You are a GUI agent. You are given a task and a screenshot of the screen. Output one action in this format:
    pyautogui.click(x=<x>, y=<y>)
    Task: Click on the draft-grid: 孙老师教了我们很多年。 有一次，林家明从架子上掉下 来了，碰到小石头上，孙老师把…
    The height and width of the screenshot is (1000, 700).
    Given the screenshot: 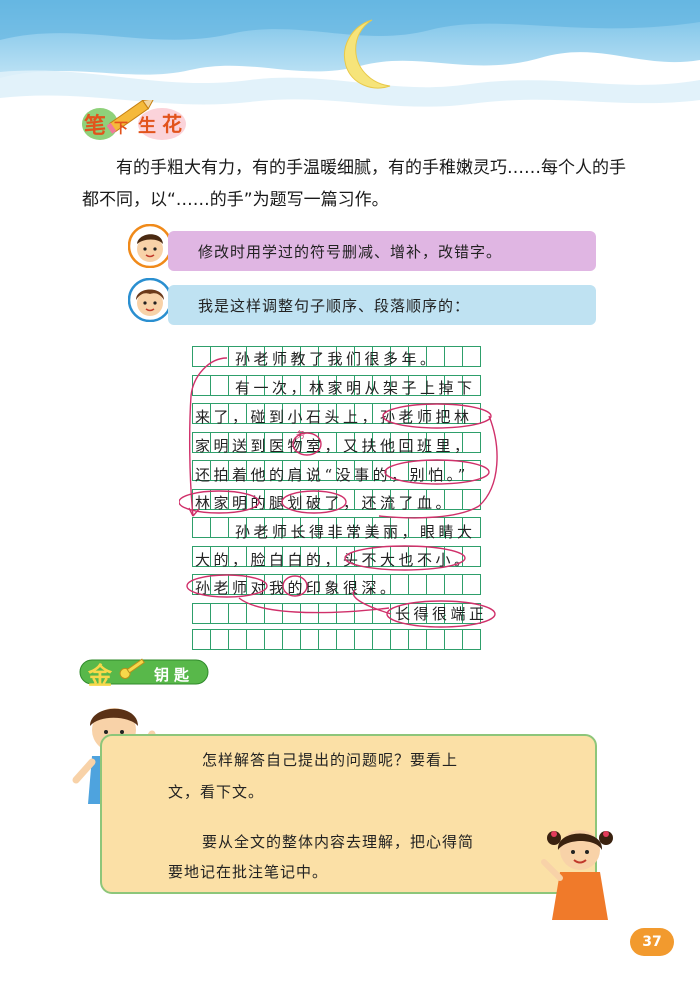 What is the action you would take?
    pyautogui.click(x=338, y=498)
    